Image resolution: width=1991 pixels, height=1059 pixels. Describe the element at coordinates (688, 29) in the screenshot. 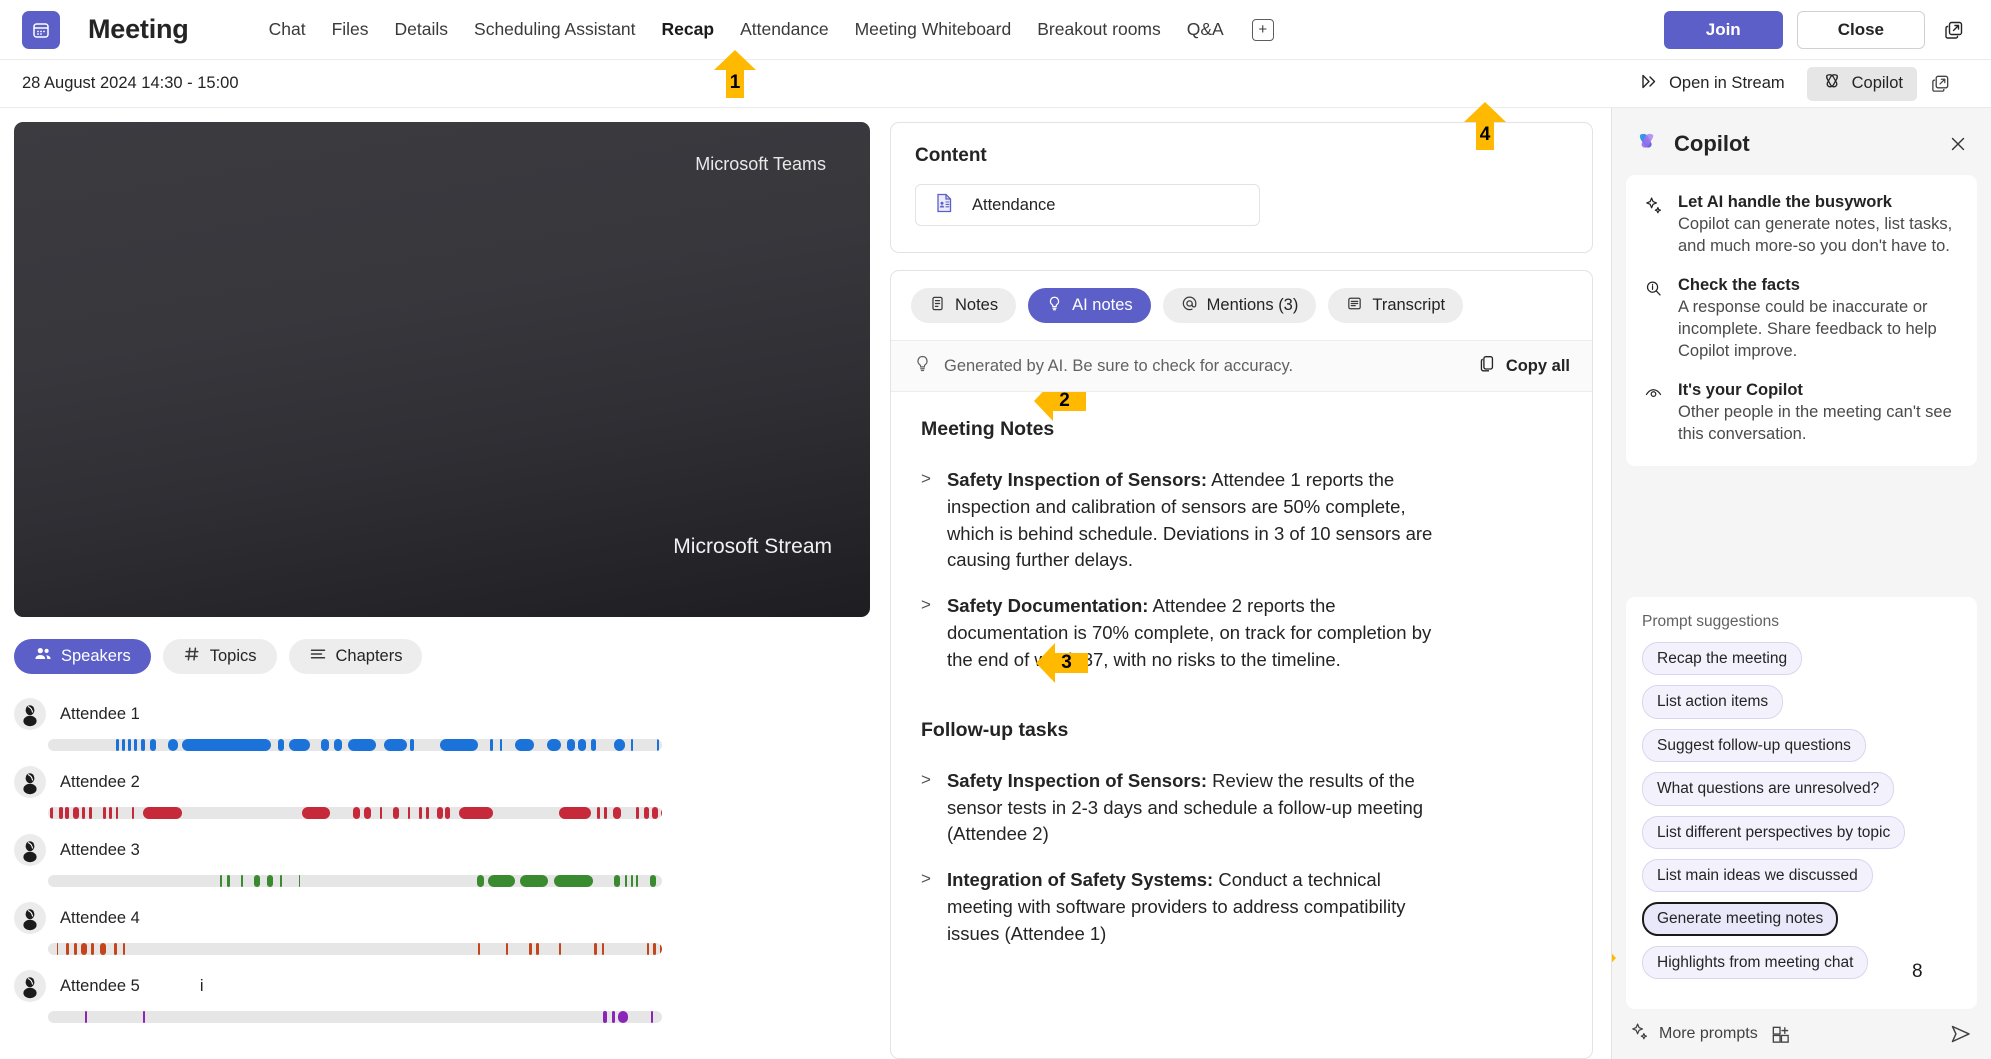

I see `tab-recap: Recap` at that location.